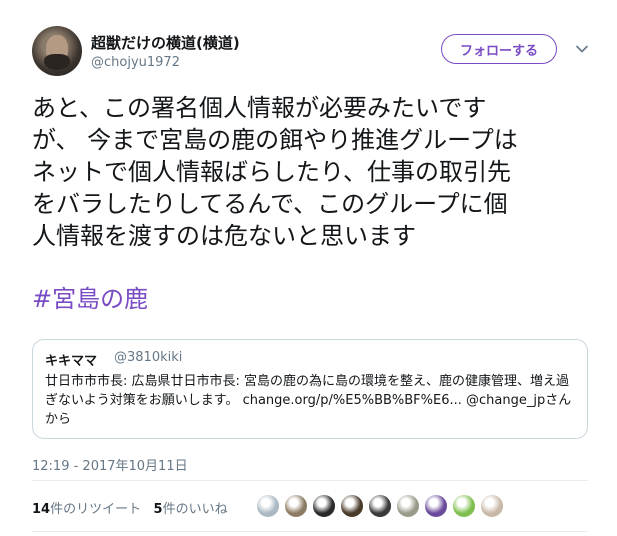 This screenshot has height=536, width=617. What do you see at coordinates (296, 506) in the screenshot?
I see `cat-avatar-icon` at bounding box center [296, 506].